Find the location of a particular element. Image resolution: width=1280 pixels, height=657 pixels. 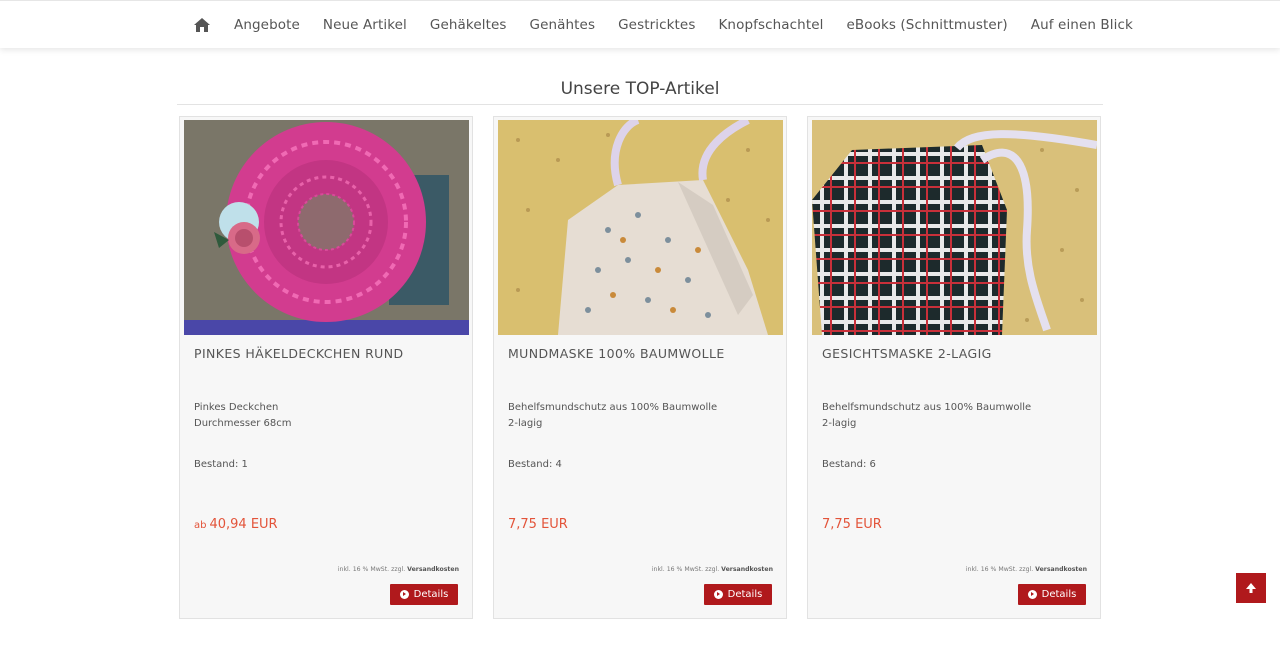

nav-item-genaehtes: Genähtes is located at coordinates (563, 25).